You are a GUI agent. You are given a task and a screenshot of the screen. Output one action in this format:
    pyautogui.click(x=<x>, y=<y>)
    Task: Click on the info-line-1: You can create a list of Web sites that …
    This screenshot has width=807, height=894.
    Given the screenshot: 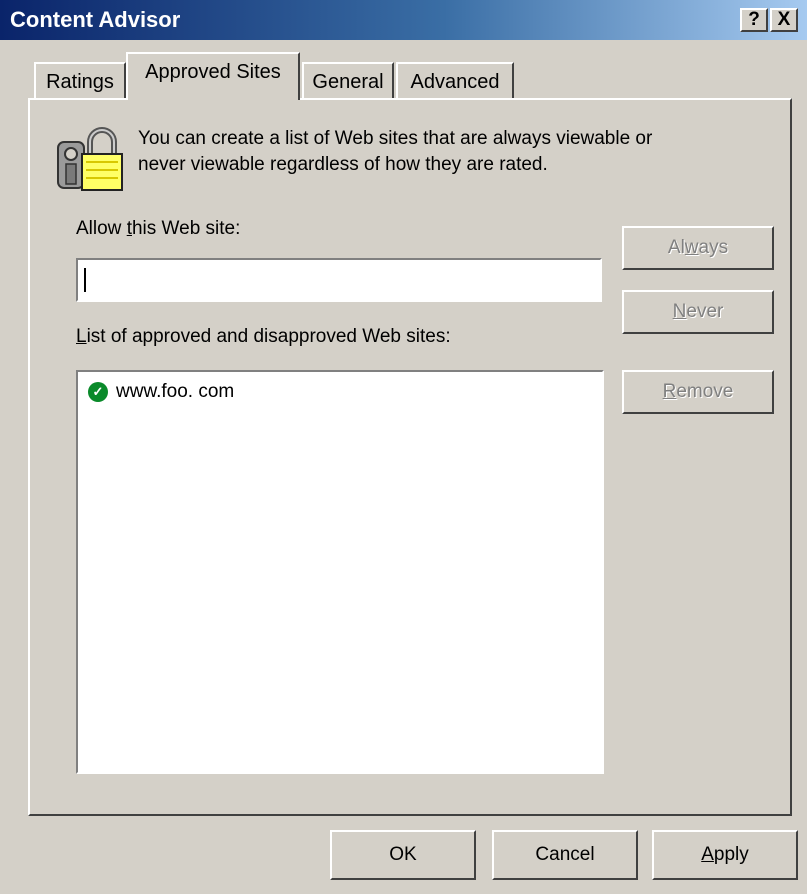 What is the action you would take?
    pyautogui.click(x=395, y=138)
    